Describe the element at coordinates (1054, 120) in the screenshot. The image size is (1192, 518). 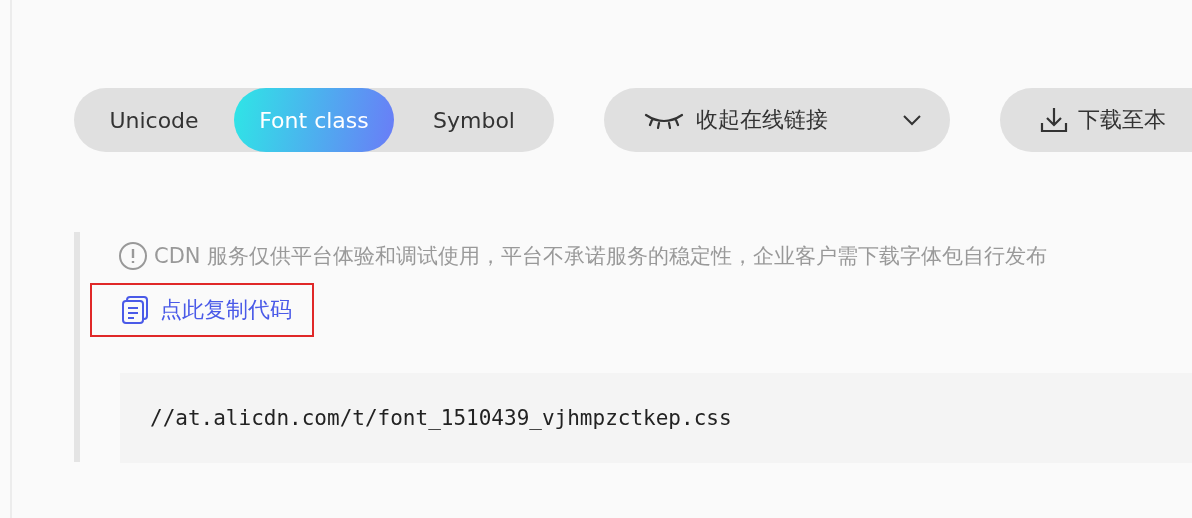
I see `download-icon` at that location.